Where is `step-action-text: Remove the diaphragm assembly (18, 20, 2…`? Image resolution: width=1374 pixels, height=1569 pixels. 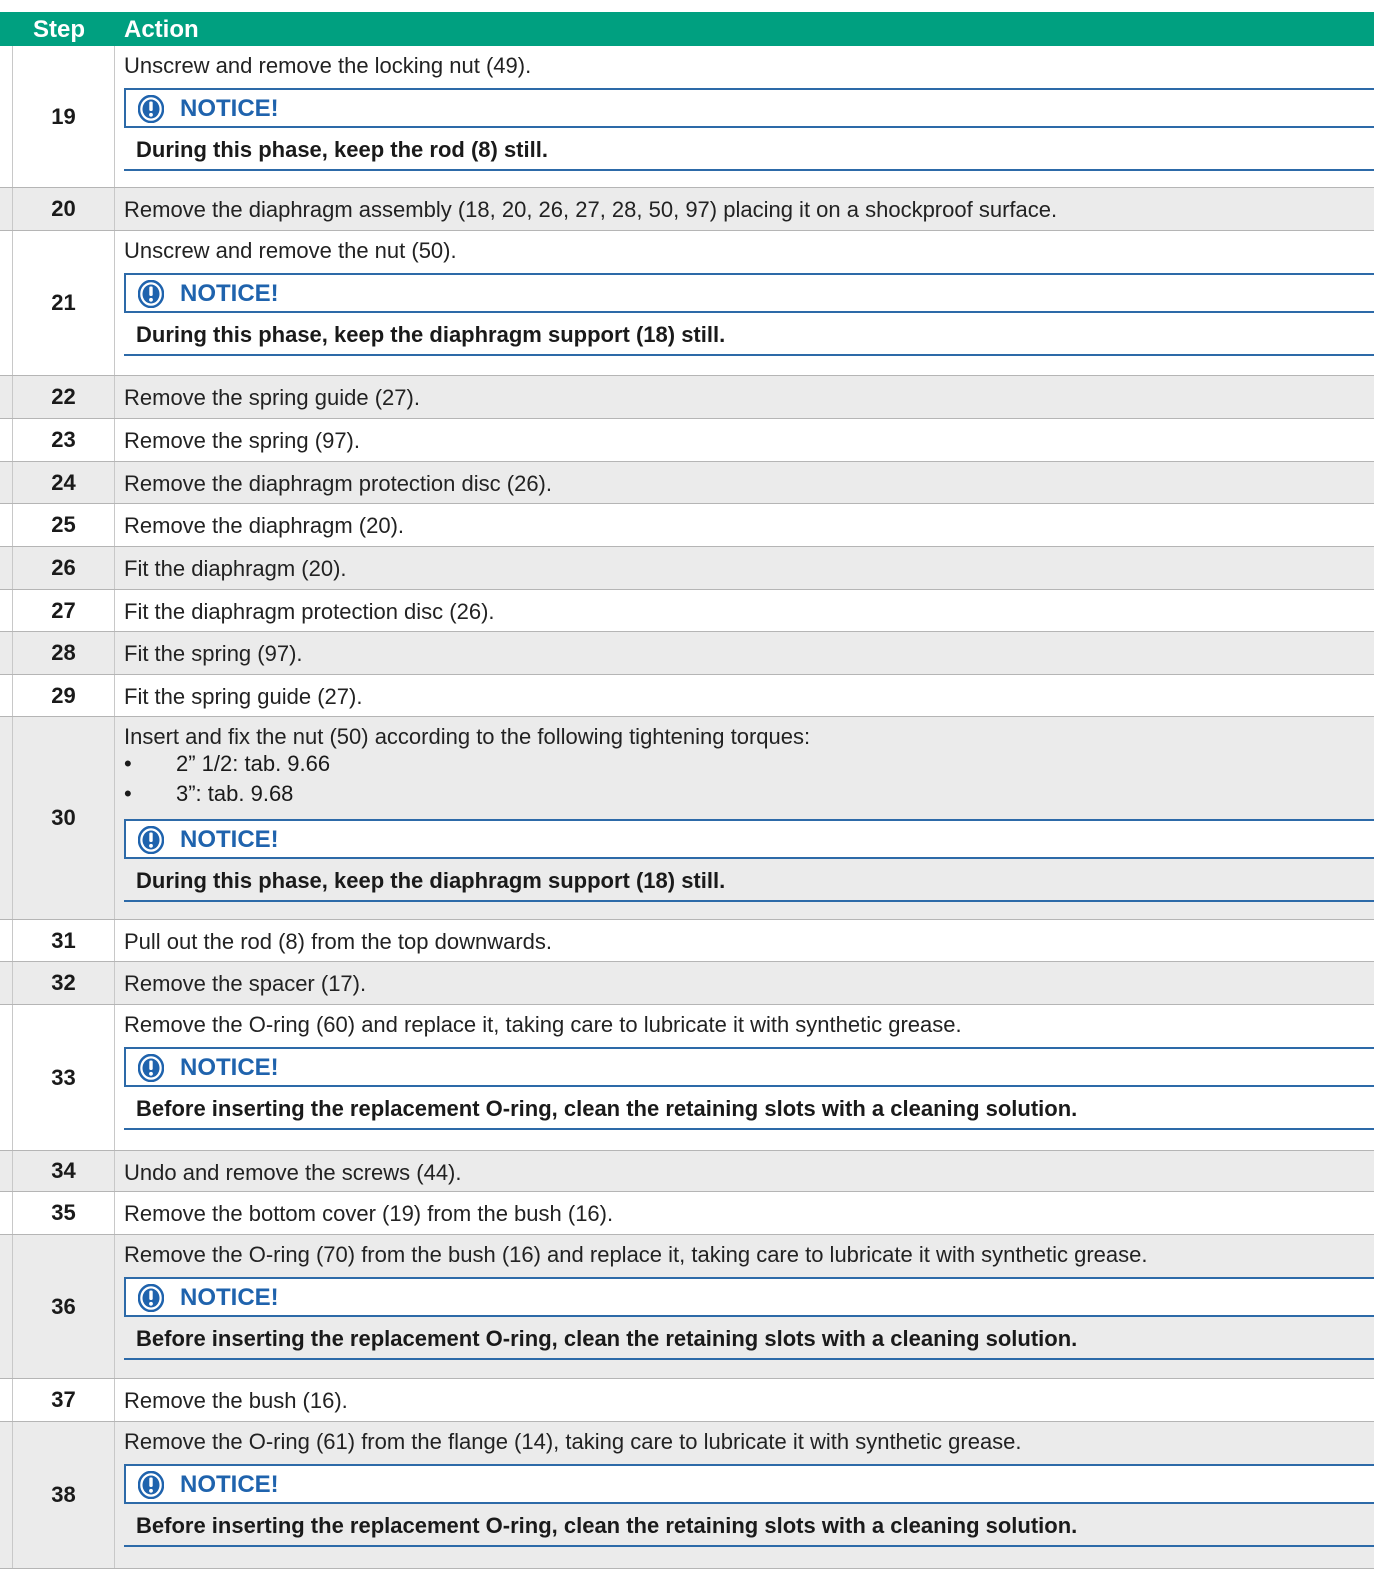 step-action-text: Remove the diaphragm assembly (18, 20, 2… is located at coordinates (590, 210).